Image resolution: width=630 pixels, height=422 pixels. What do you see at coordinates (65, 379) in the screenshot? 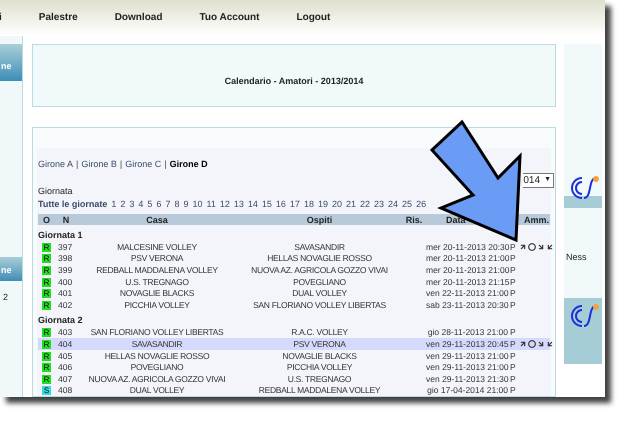
I see `match-number: 407` at bounding box center [65, 379].